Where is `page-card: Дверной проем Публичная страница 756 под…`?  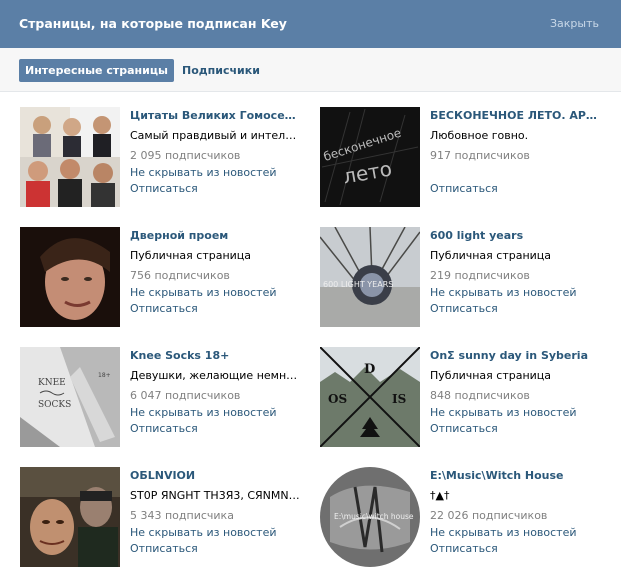
page-card: Дверной проем Публичная страница 756 под… is located at coordinates (165, 277).